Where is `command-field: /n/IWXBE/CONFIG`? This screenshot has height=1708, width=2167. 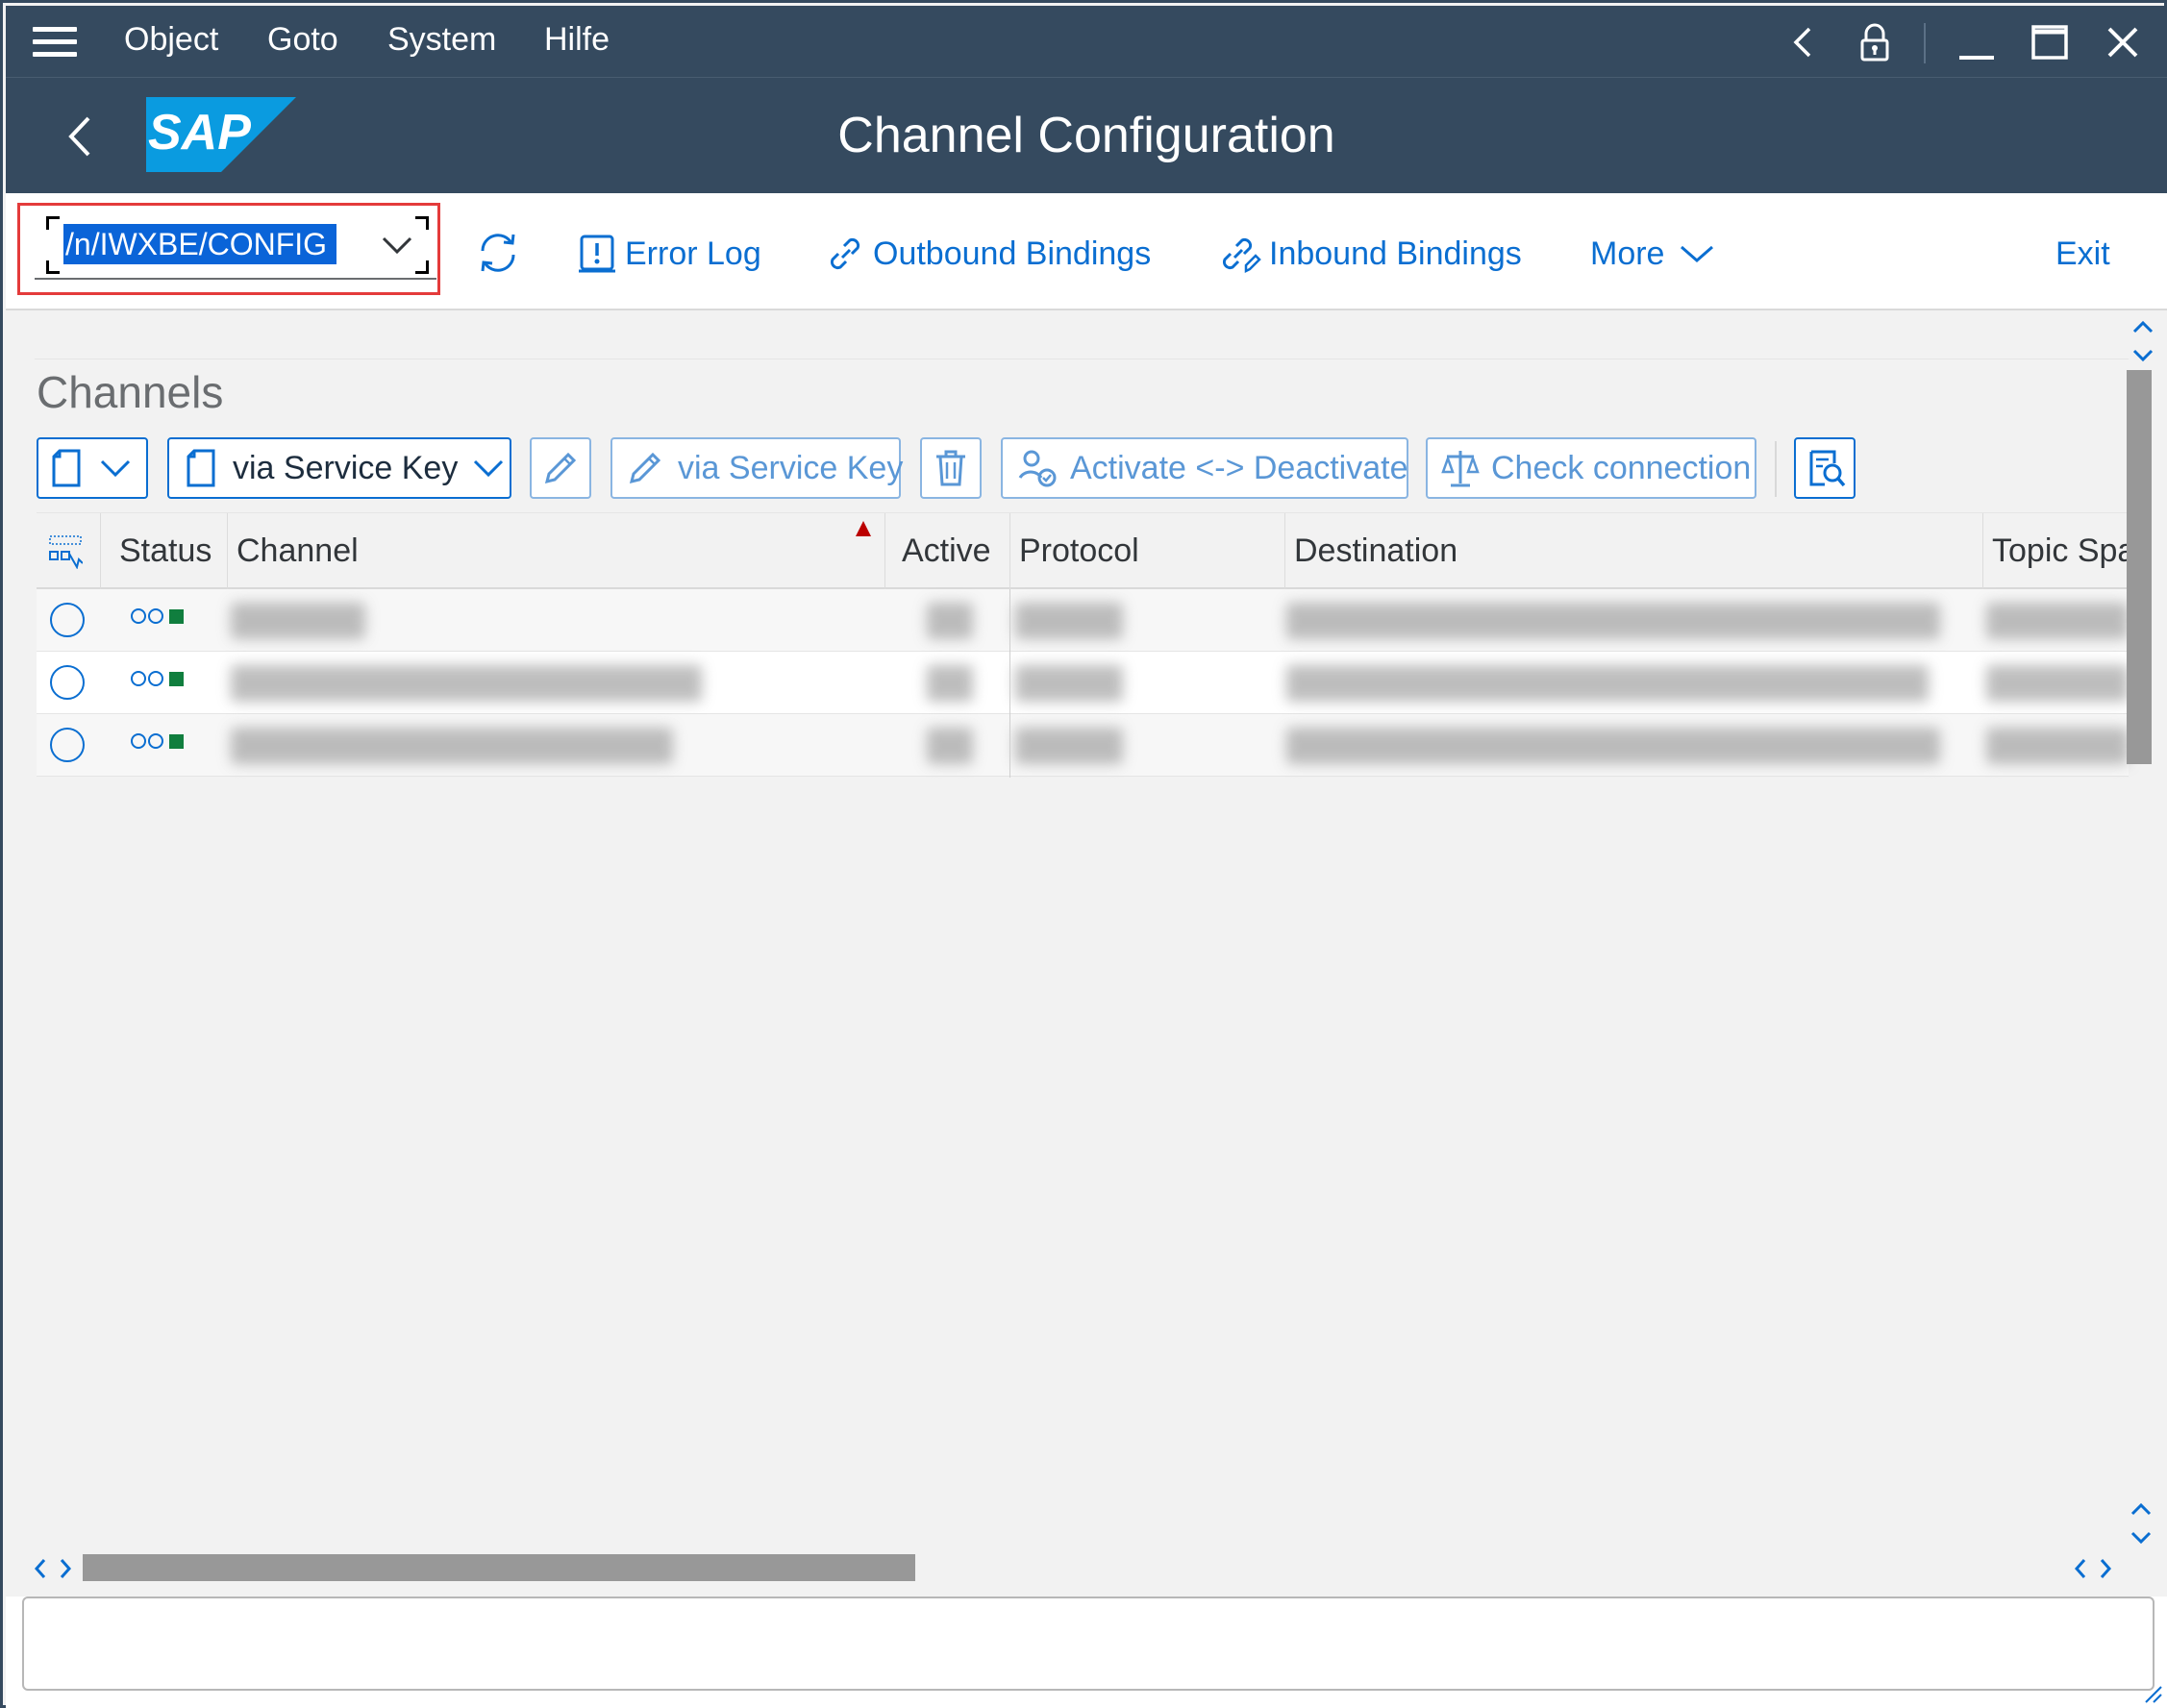
command-field: /n/IWXBE/CONFIG is located at coordinates (235, 246).